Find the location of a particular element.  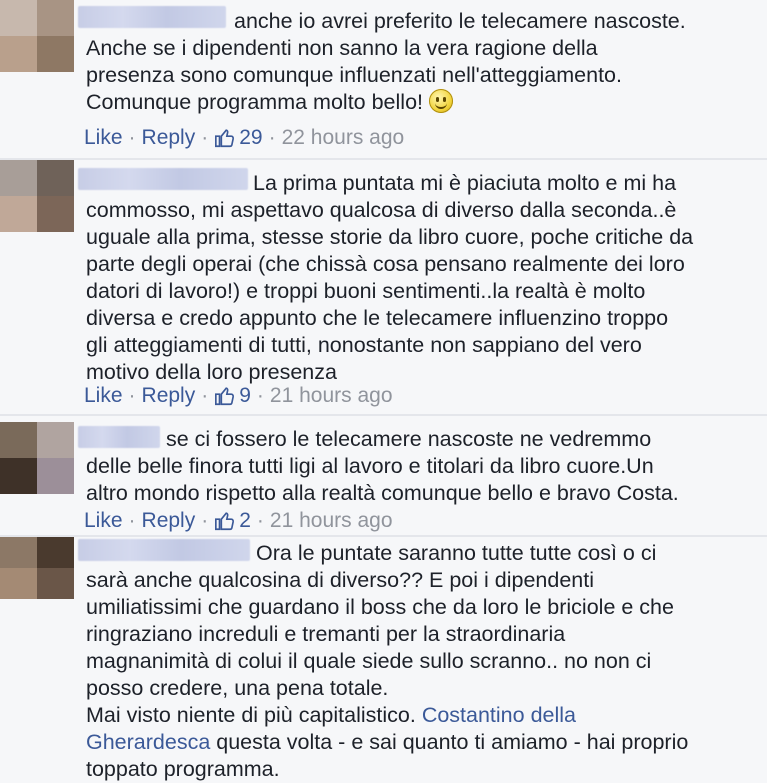

comment-actions: Like · Reply · 2 · 21 hours ago is located at coordinates (238, 521).